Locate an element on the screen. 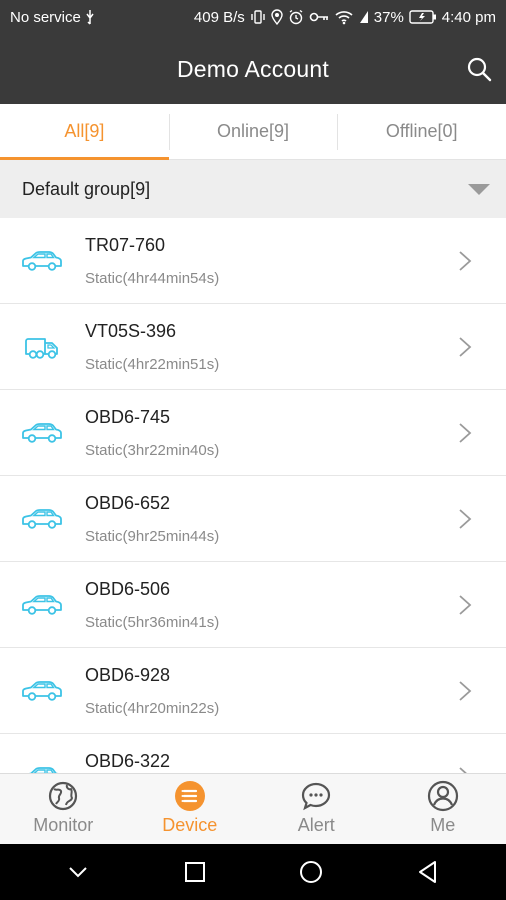 The image size is (506, 900). tab-all-label: All[9] is located at coordinates (84, 131).